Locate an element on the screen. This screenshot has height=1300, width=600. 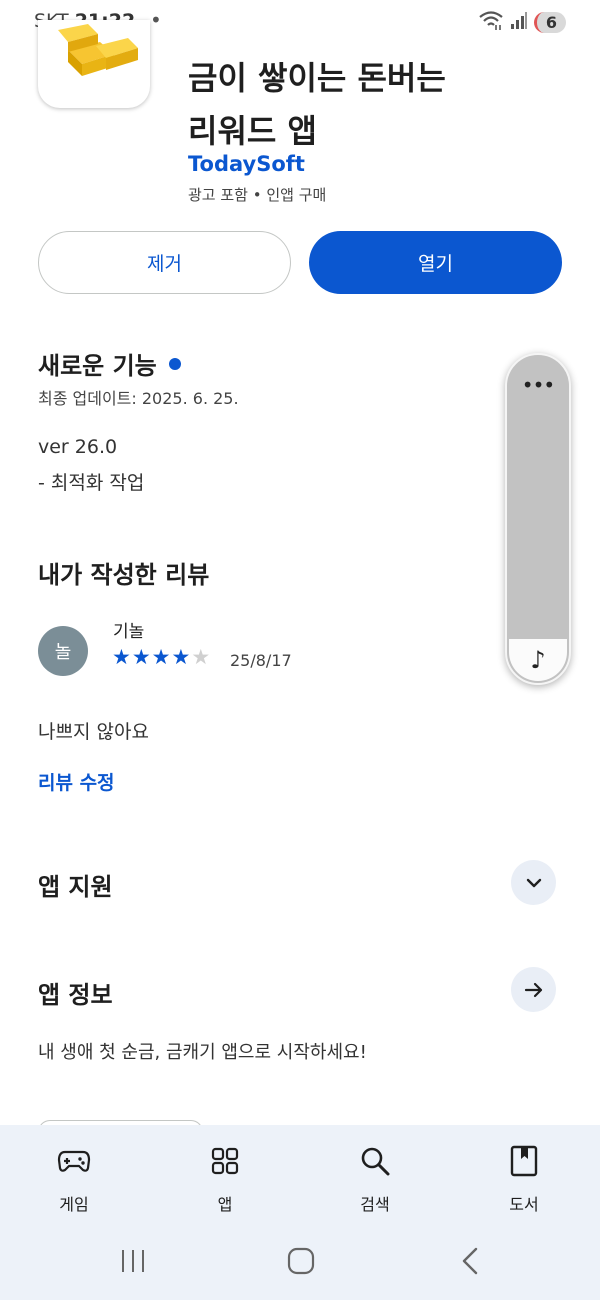
recent-apps-icon is located at coordinates (133, 1261).